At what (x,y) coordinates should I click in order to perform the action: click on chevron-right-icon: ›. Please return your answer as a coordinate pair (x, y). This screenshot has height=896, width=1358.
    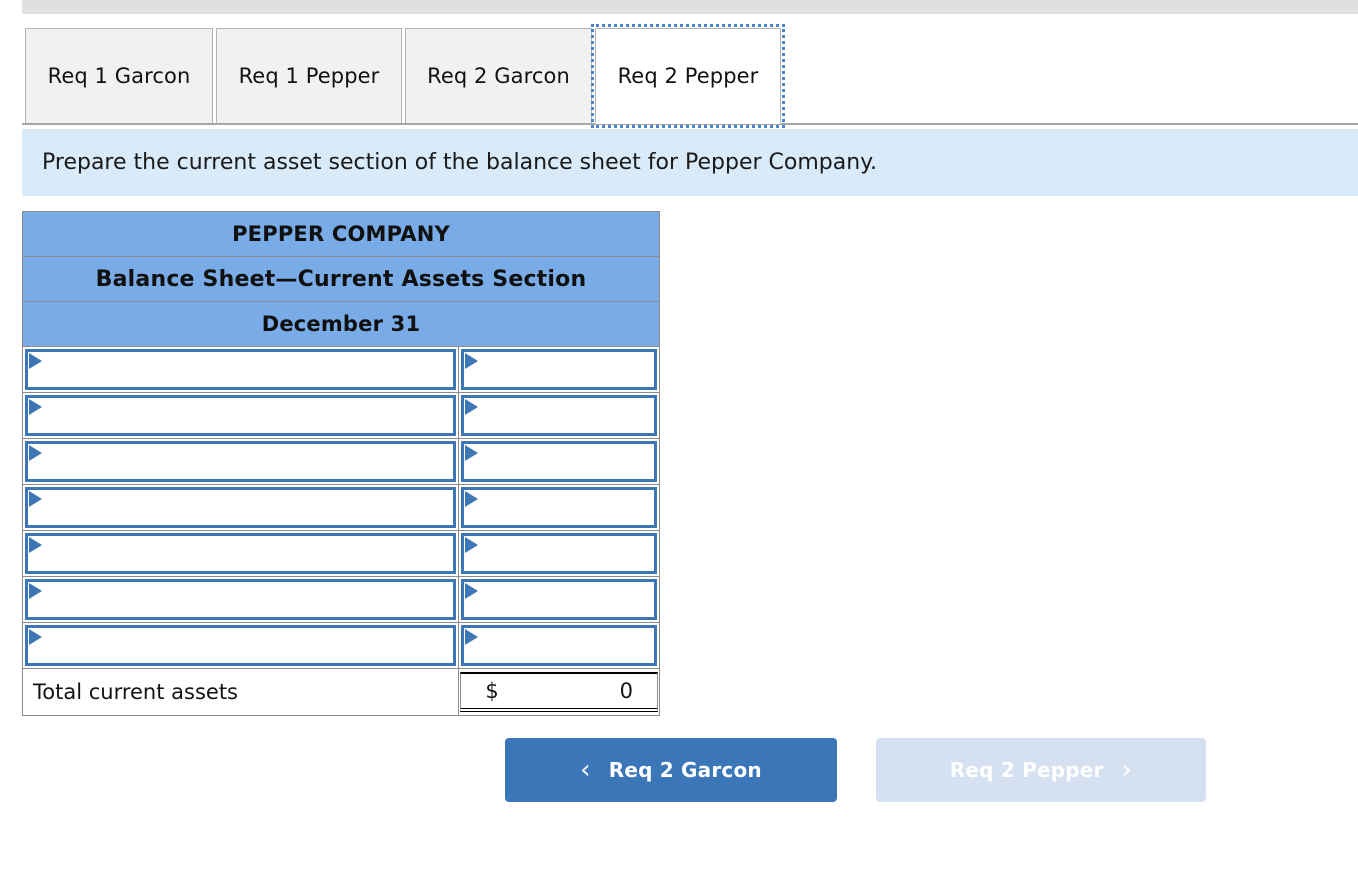
    Looking at the image, I should click on (1127, 770).